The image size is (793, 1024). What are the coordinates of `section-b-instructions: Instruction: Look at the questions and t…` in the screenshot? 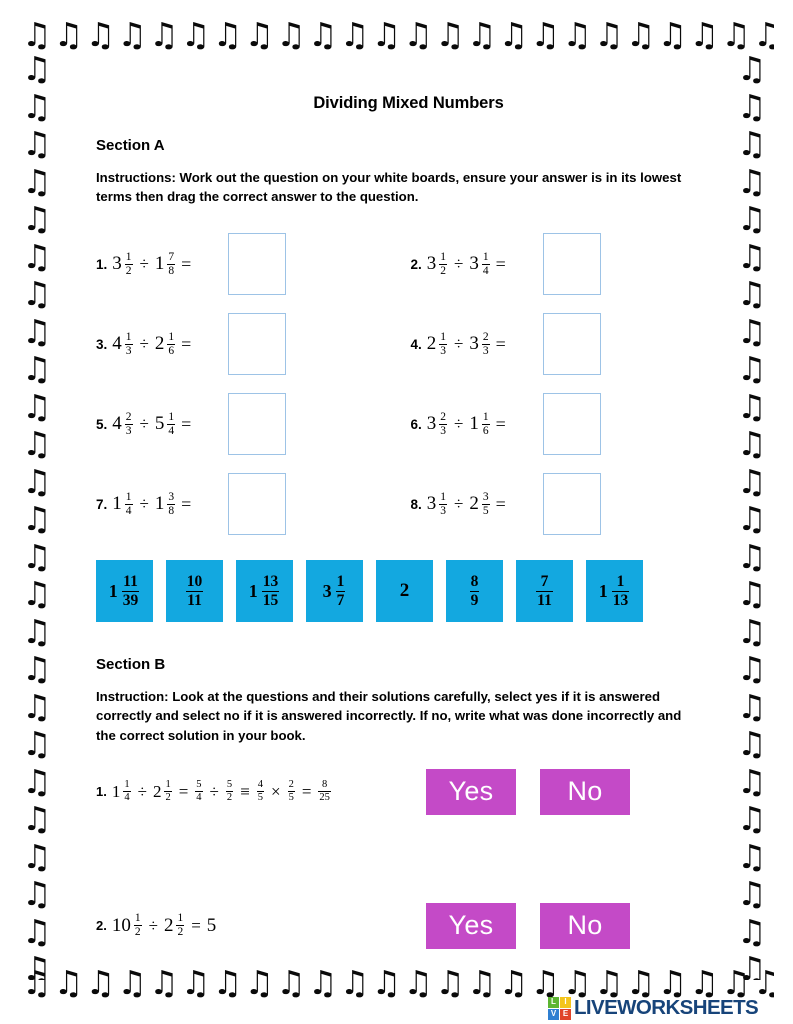 It's located at (389, 716).